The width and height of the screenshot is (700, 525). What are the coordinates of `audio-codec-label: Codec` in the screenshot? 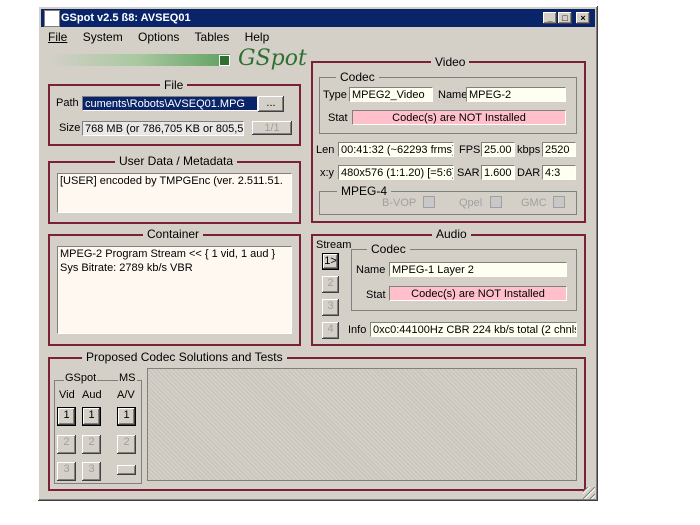 It's located at (388, 249).